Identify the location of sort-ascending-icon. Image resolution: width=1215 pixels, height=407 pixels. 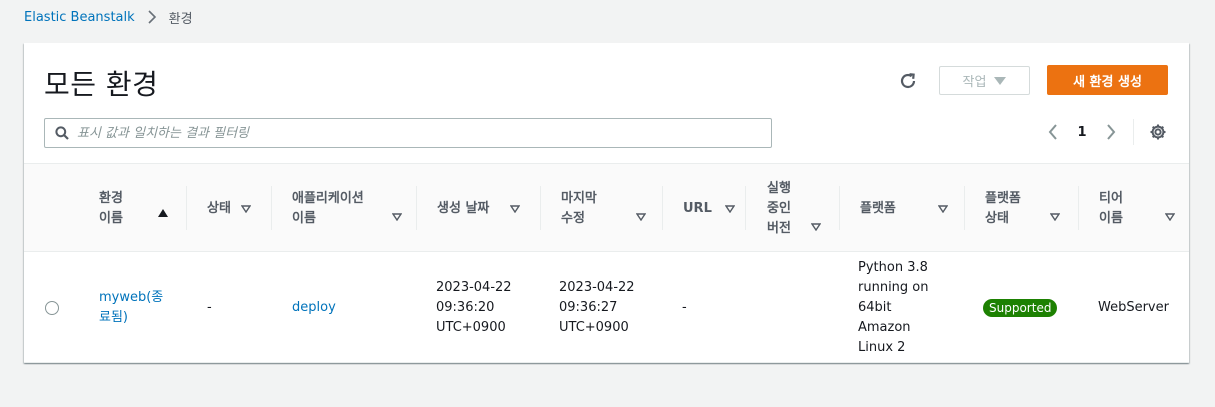
(163, 212).